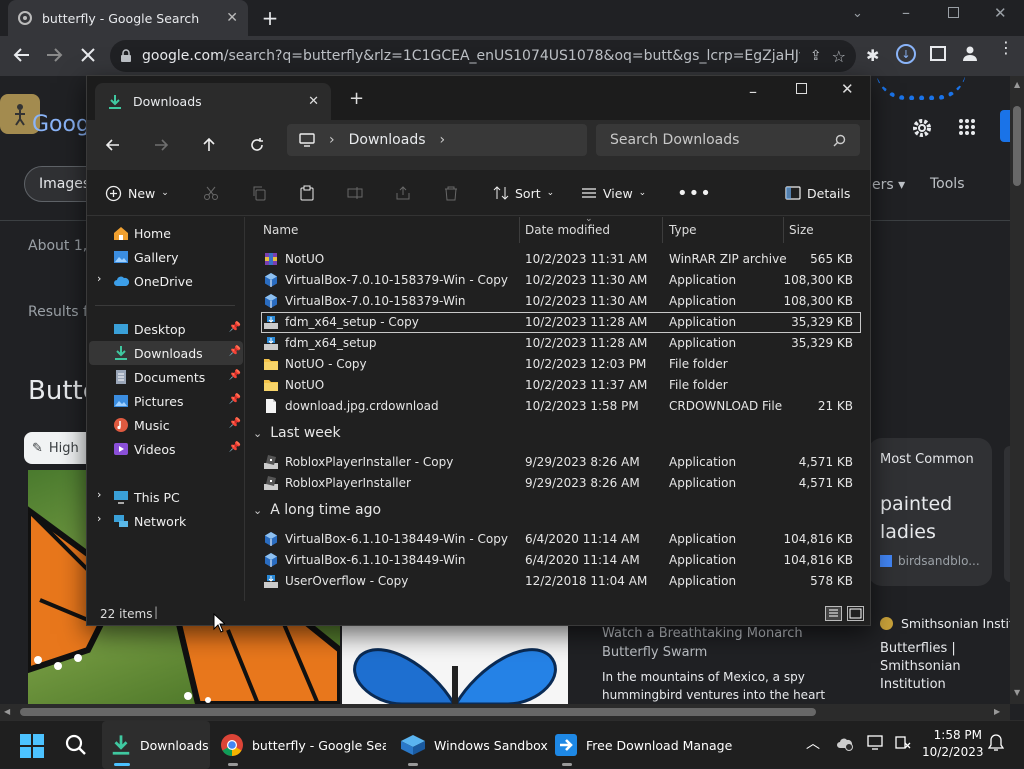 Image resolution: width=1024 pixels, height=769 pixels. Describe the element at coordinates (303, 745) in the screenshot. I see `taskbar-app-chrome: butterfly - Google Searc` at that location.